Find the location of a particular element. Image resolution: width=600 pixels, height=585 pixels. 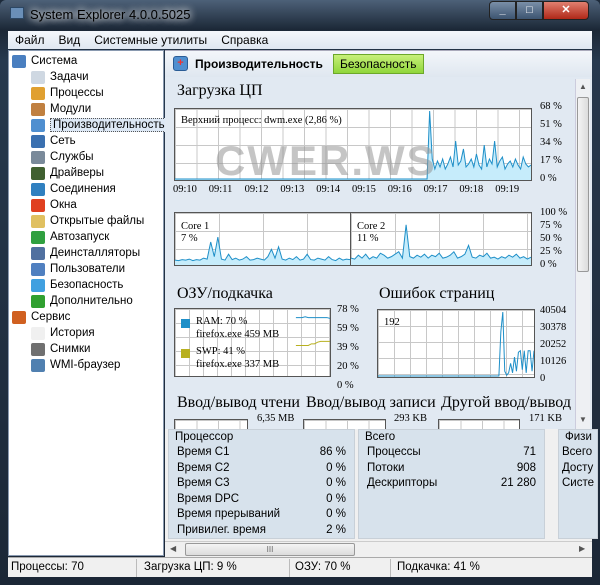

ram-label: RAM: 70 % is located at coordinates (222, 321).